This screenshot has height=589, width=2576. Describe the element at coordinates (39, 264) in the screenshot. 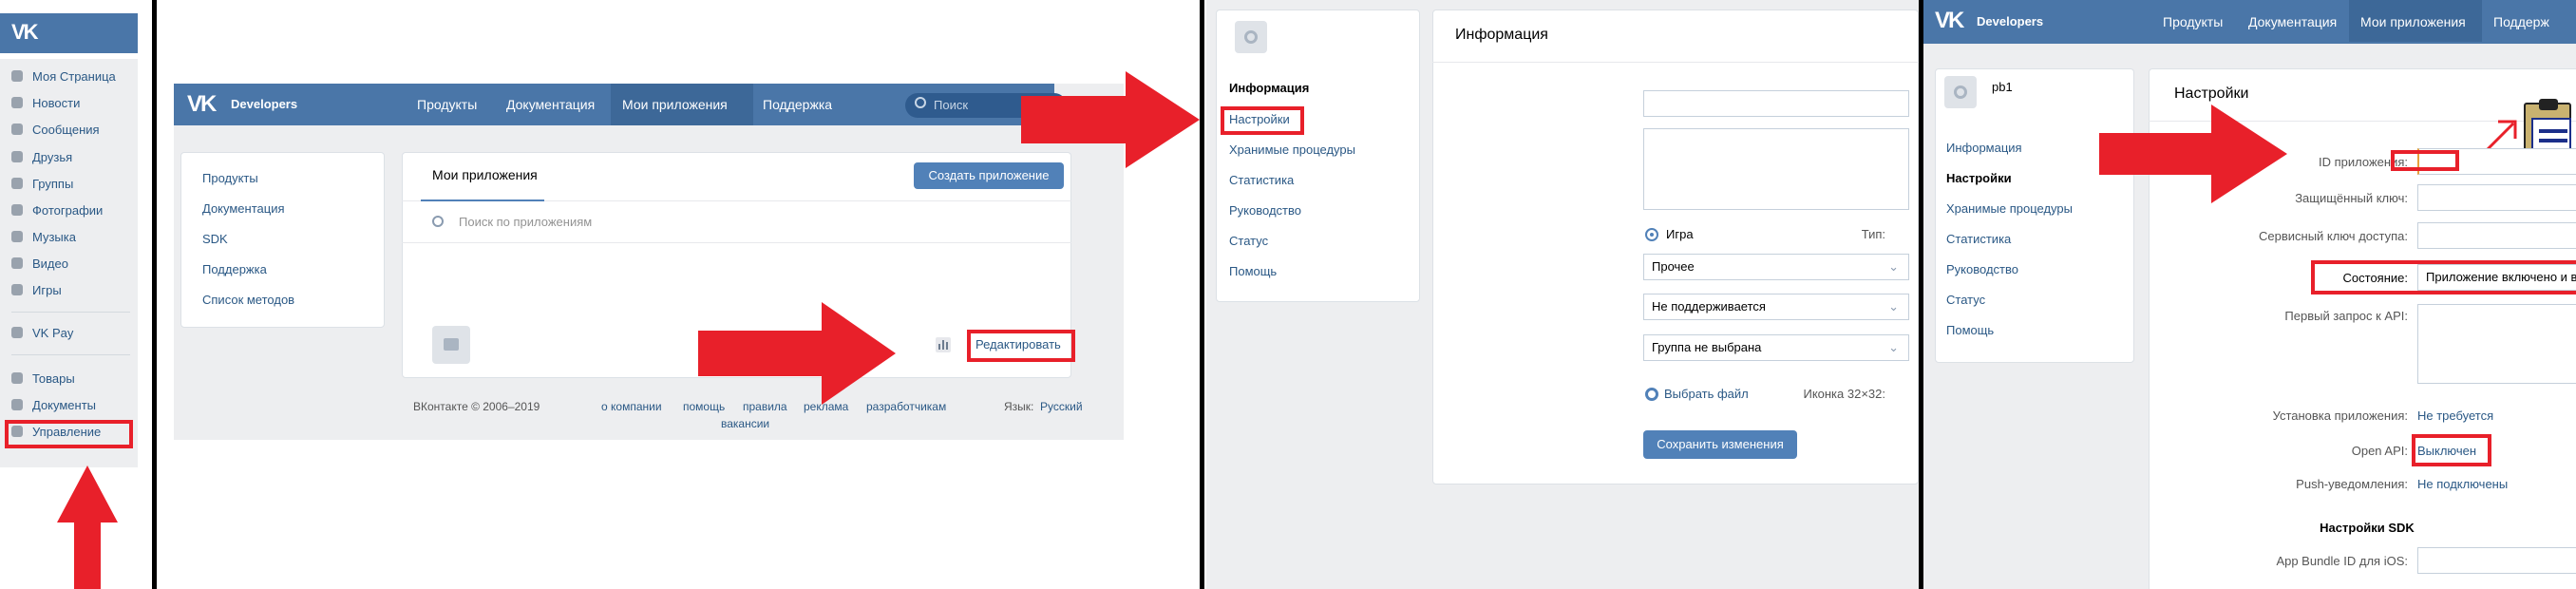

I see `sidebar-item-video: Видео` at that location.